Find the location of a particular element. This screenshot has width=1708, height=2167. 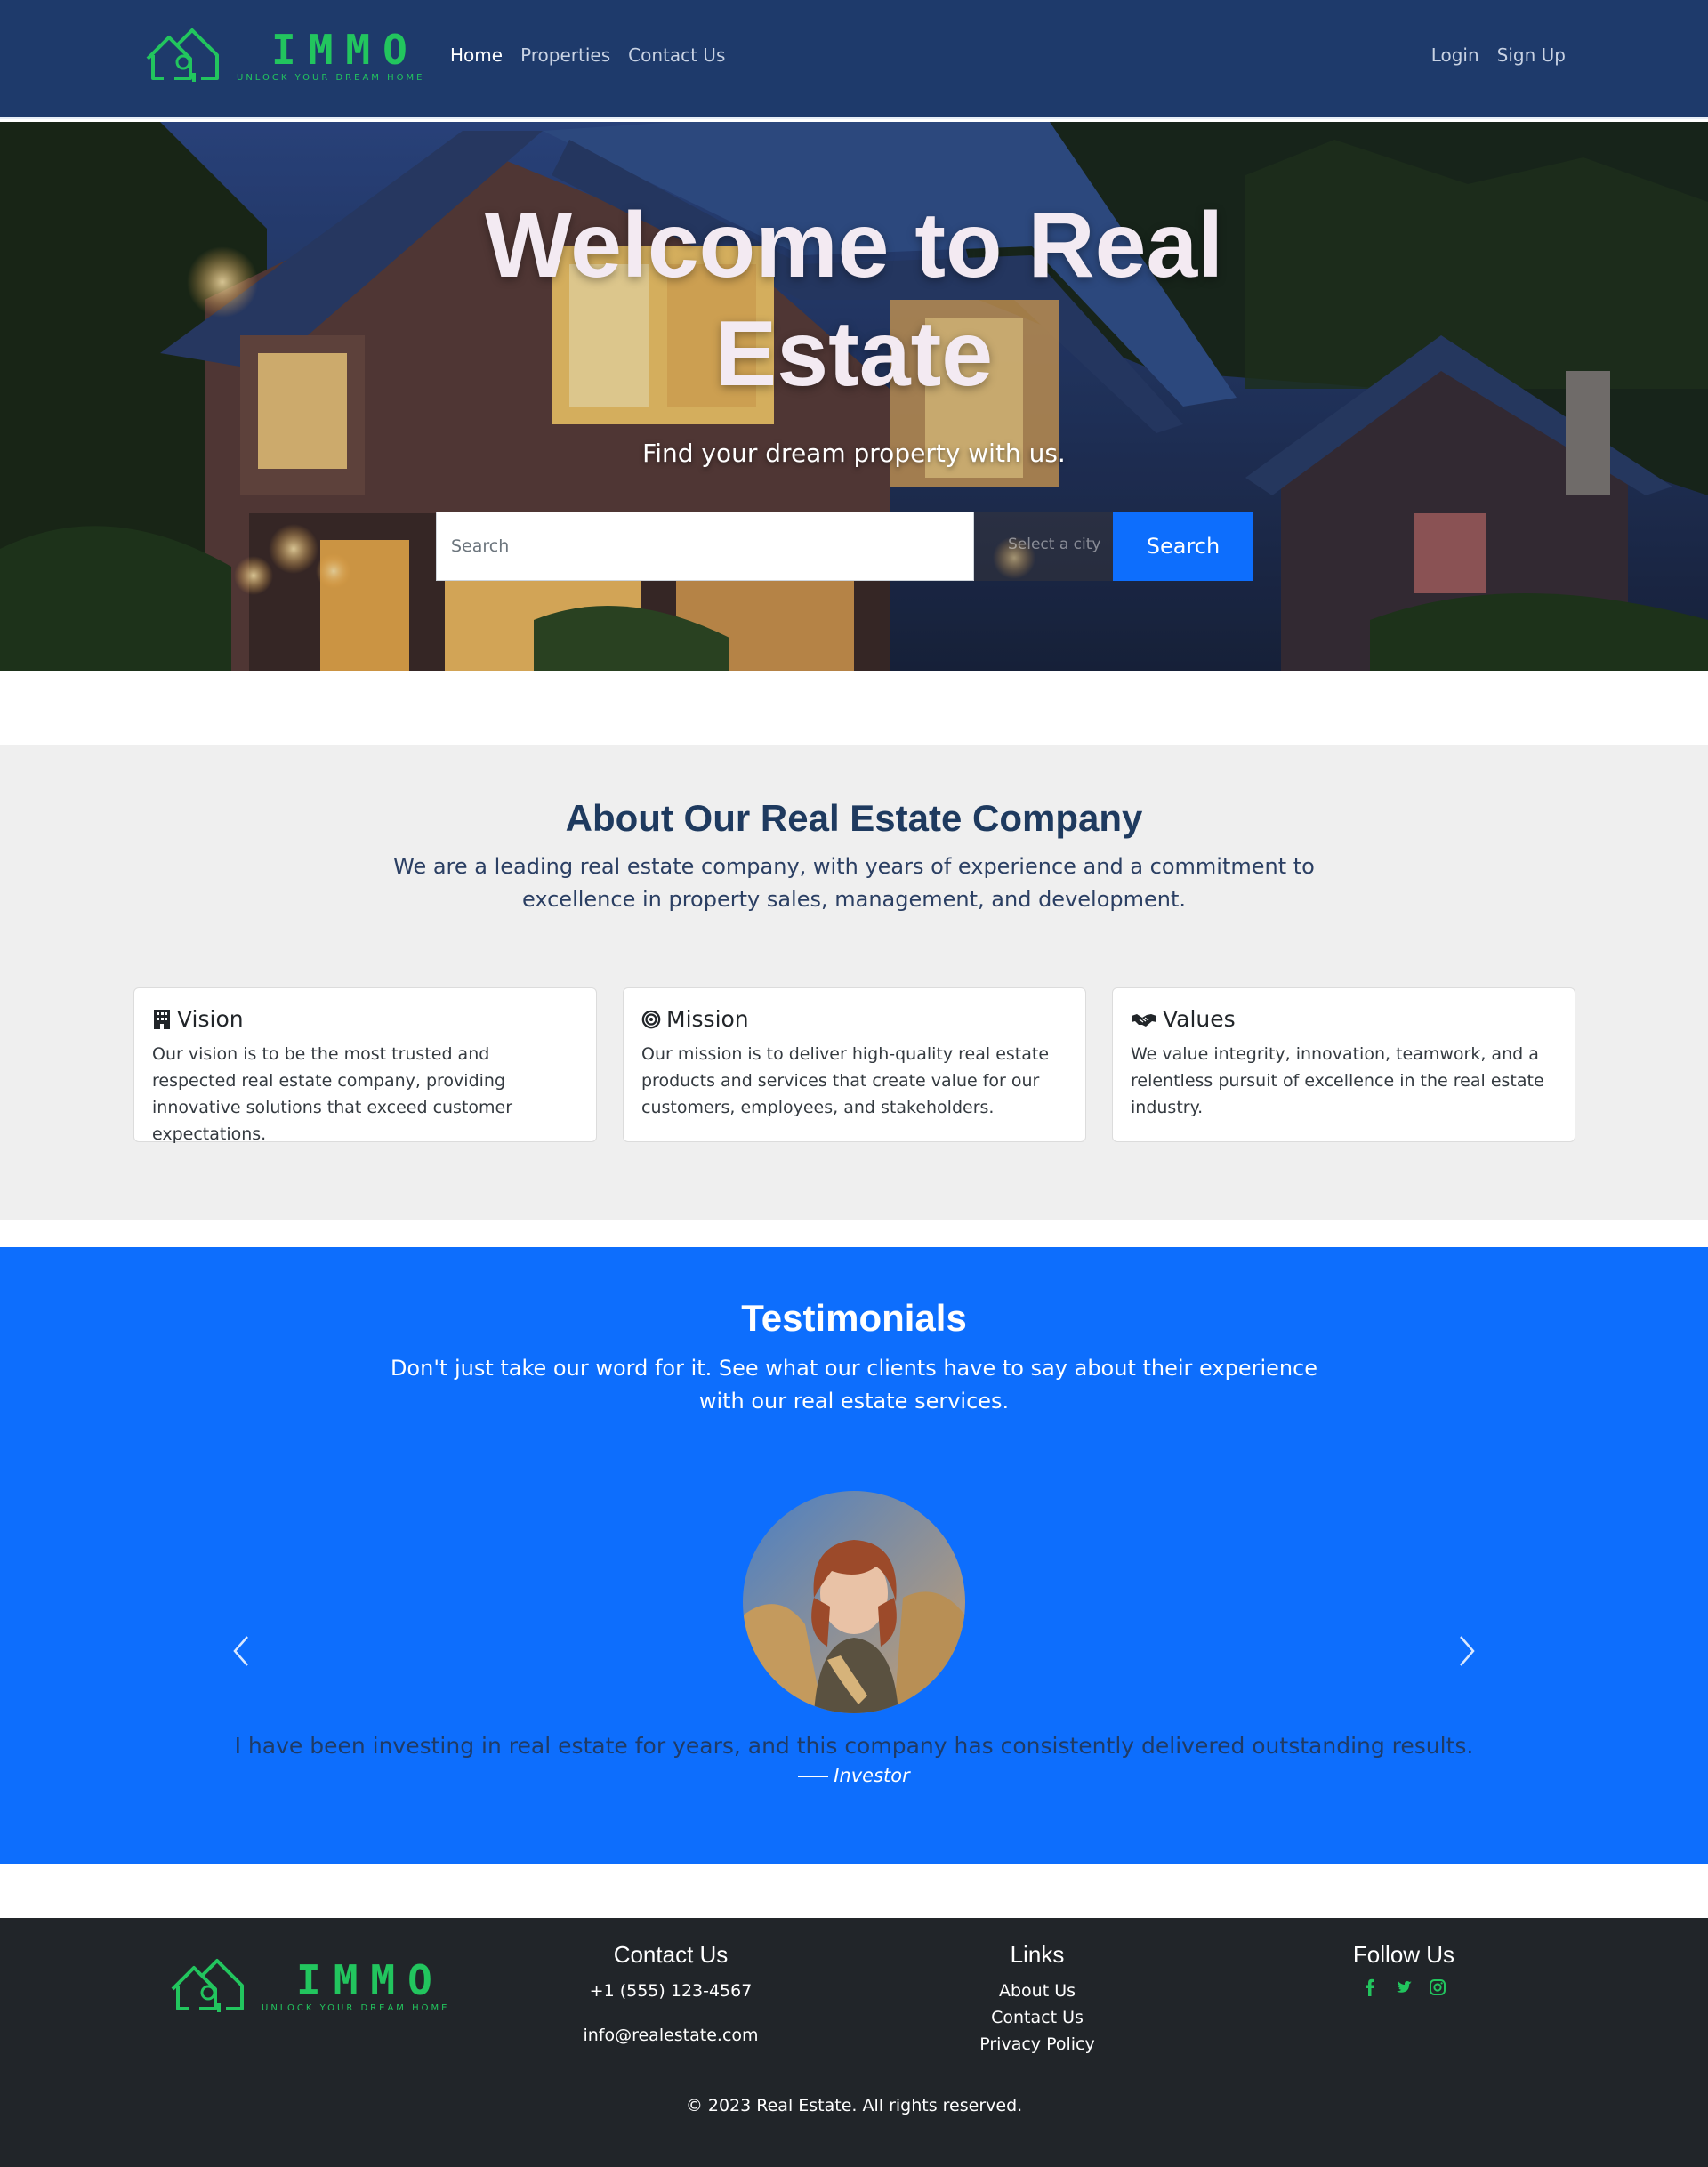

footer-phone: +1 (555) 123-4567 is located at coordinates (671, 1991).